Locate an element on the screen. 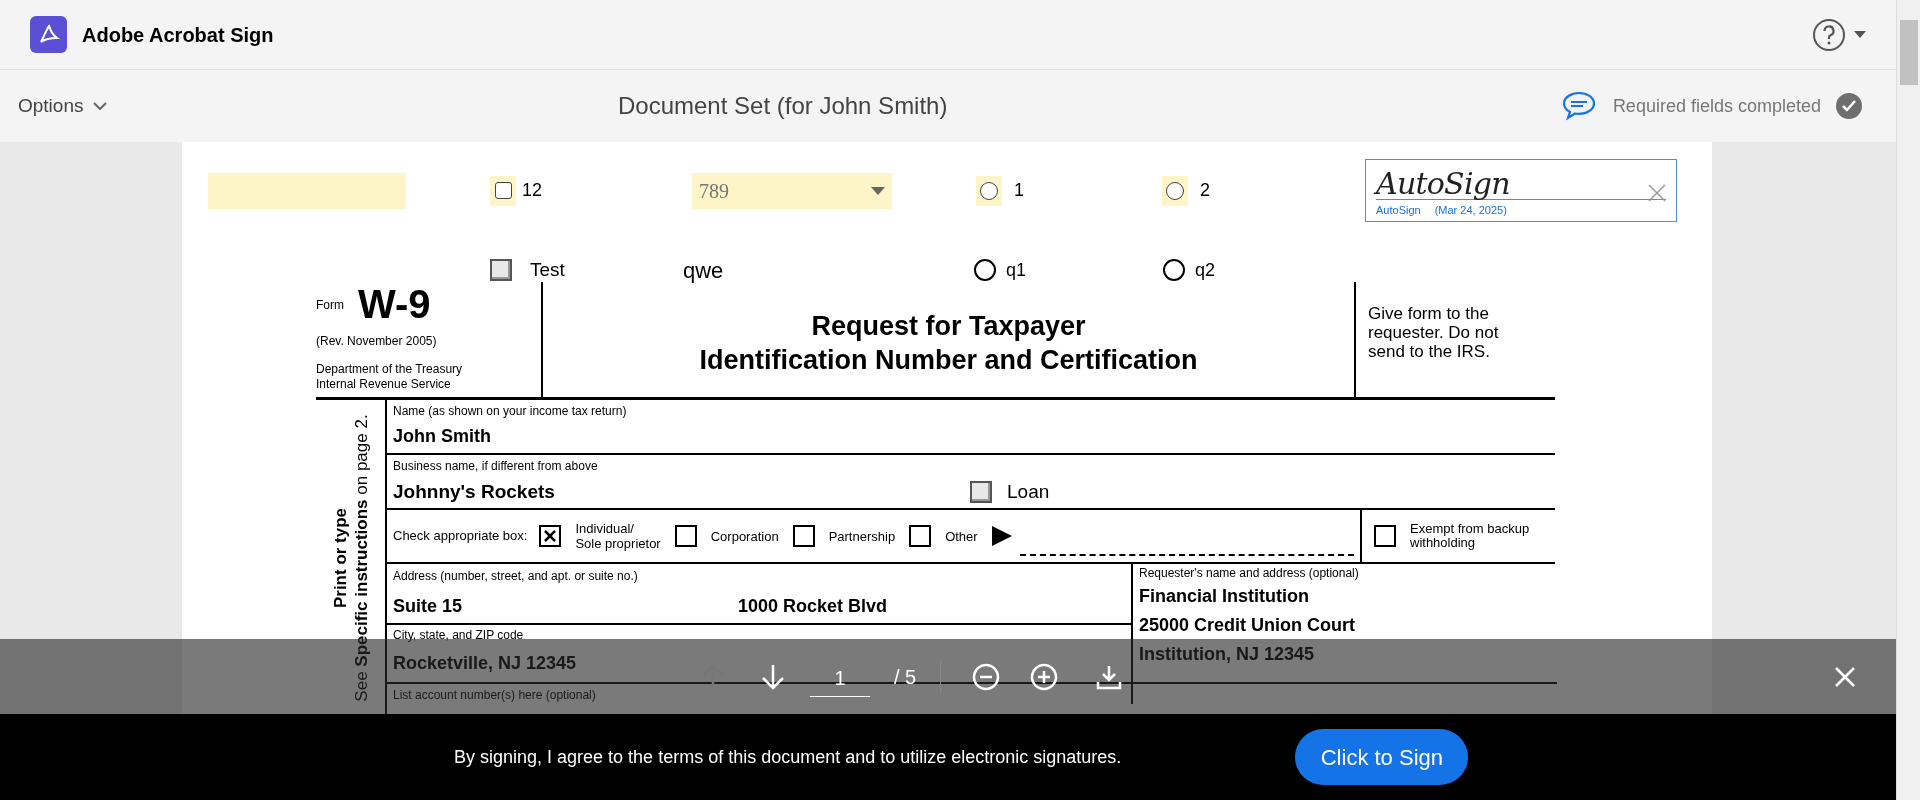 The height and width of the screenshot is (800, 1920). app-name: Adobe Acrobat Sign is located at coordinates (178, 35).